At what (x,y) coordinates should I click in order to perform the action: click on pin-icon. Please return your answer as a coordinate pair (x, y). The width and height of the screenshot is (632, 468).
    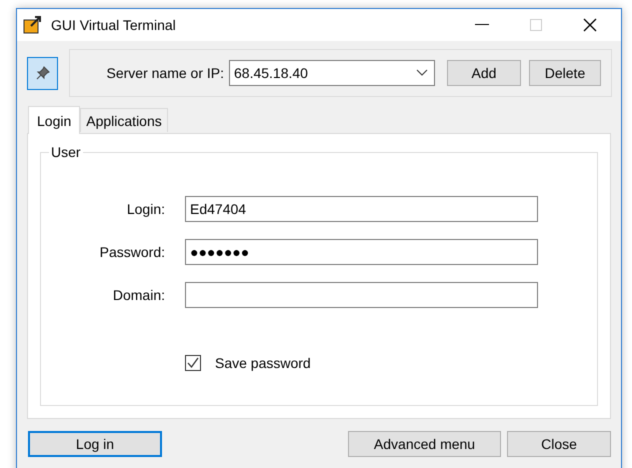
    Looking at the image, I should click on (42, 73).